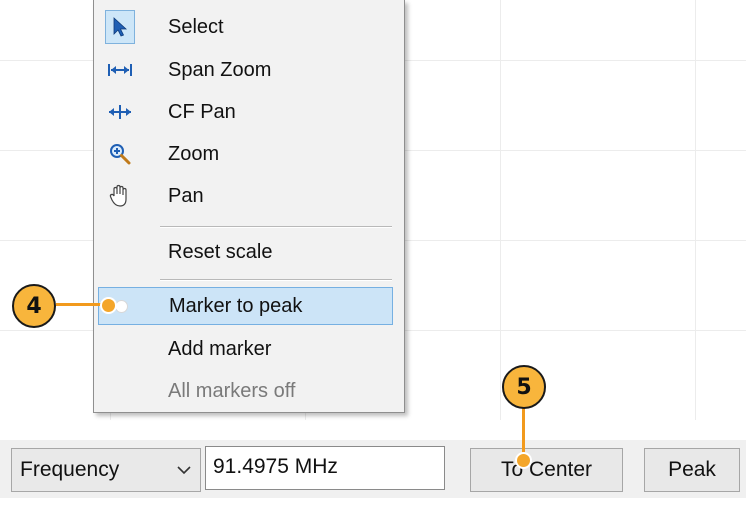 This screenshot has width=746, height=515. Describe the element at coordinates (325, 468) in the screenshot. I see `frequency-value-input: 91.4975 MHz` at that location.